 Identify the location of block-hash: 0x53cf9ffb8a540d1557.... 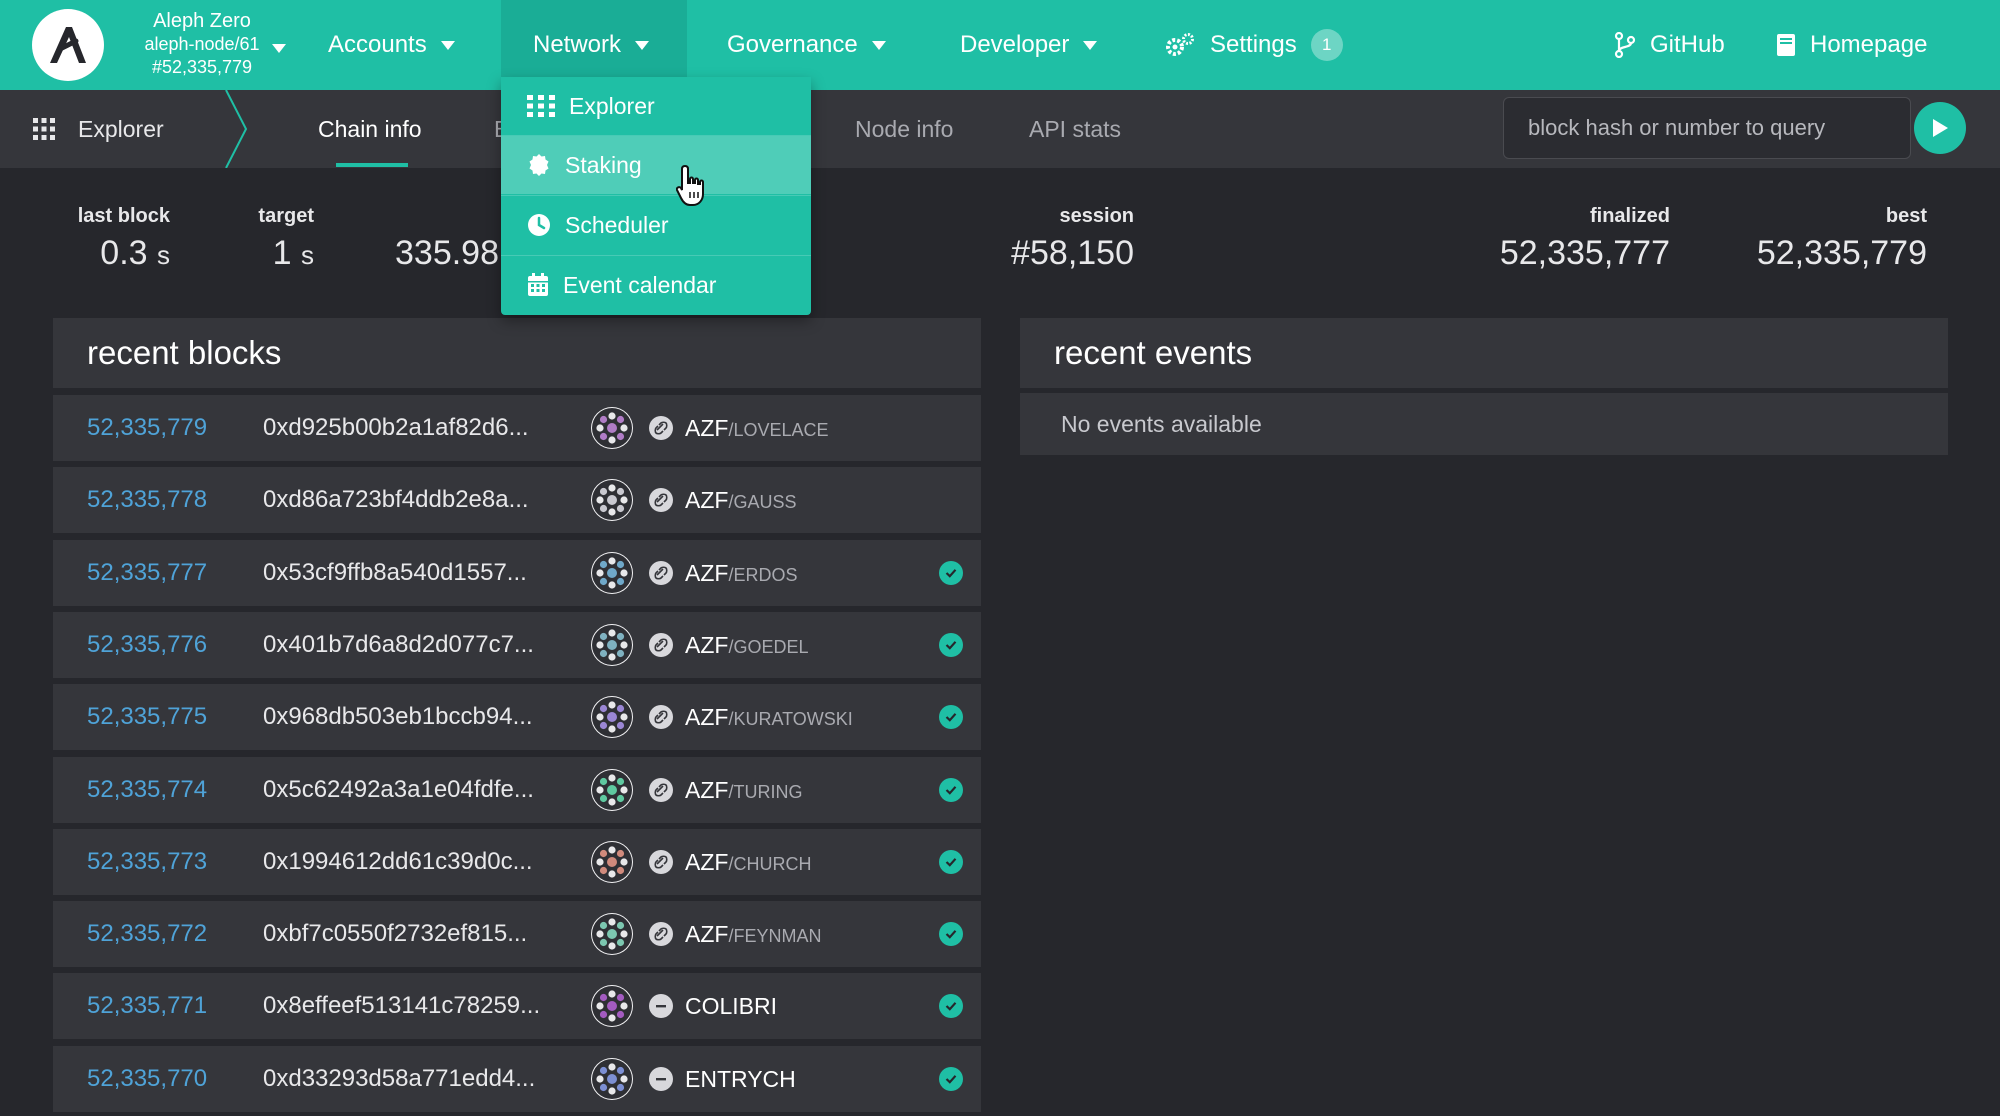
(395, 572).